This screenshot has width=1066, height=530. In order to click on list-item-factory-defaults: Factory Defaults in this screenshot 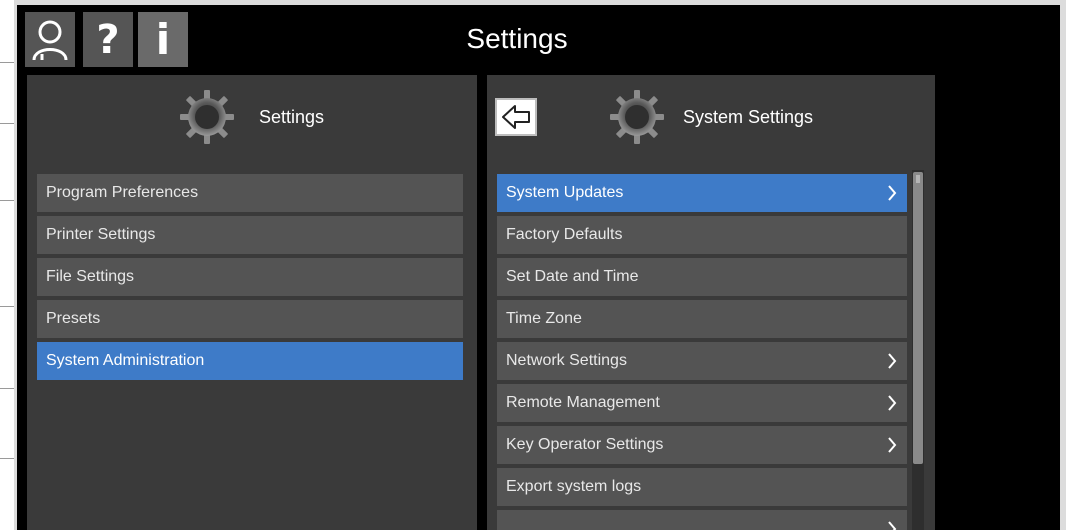, I will do `click(702, 235)`.